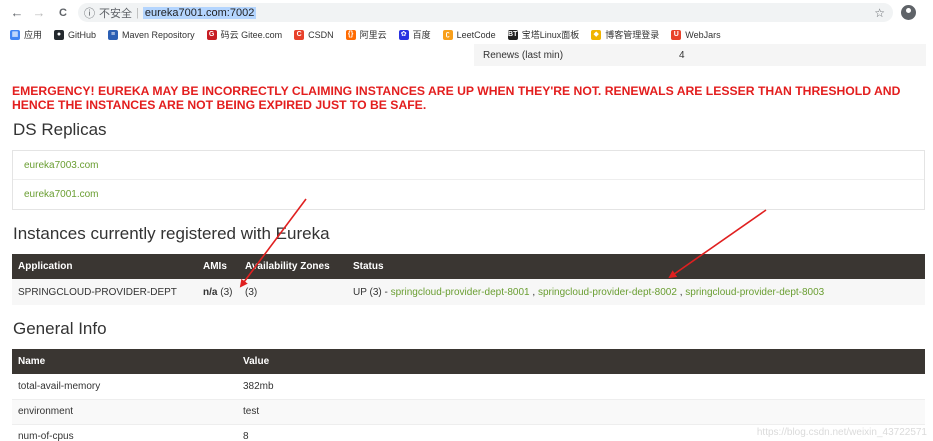  I want to click on table-row: total-avail-memory 382mb, so click(468, 387).